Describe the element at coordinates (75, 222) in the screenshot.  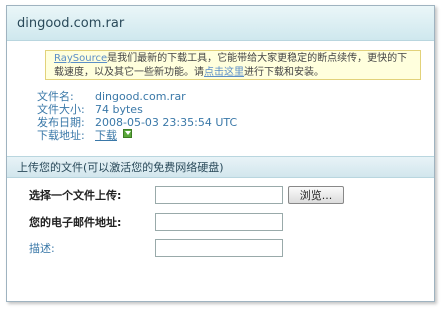
I see `email-label: 您的电子邮件地址:` at that location.